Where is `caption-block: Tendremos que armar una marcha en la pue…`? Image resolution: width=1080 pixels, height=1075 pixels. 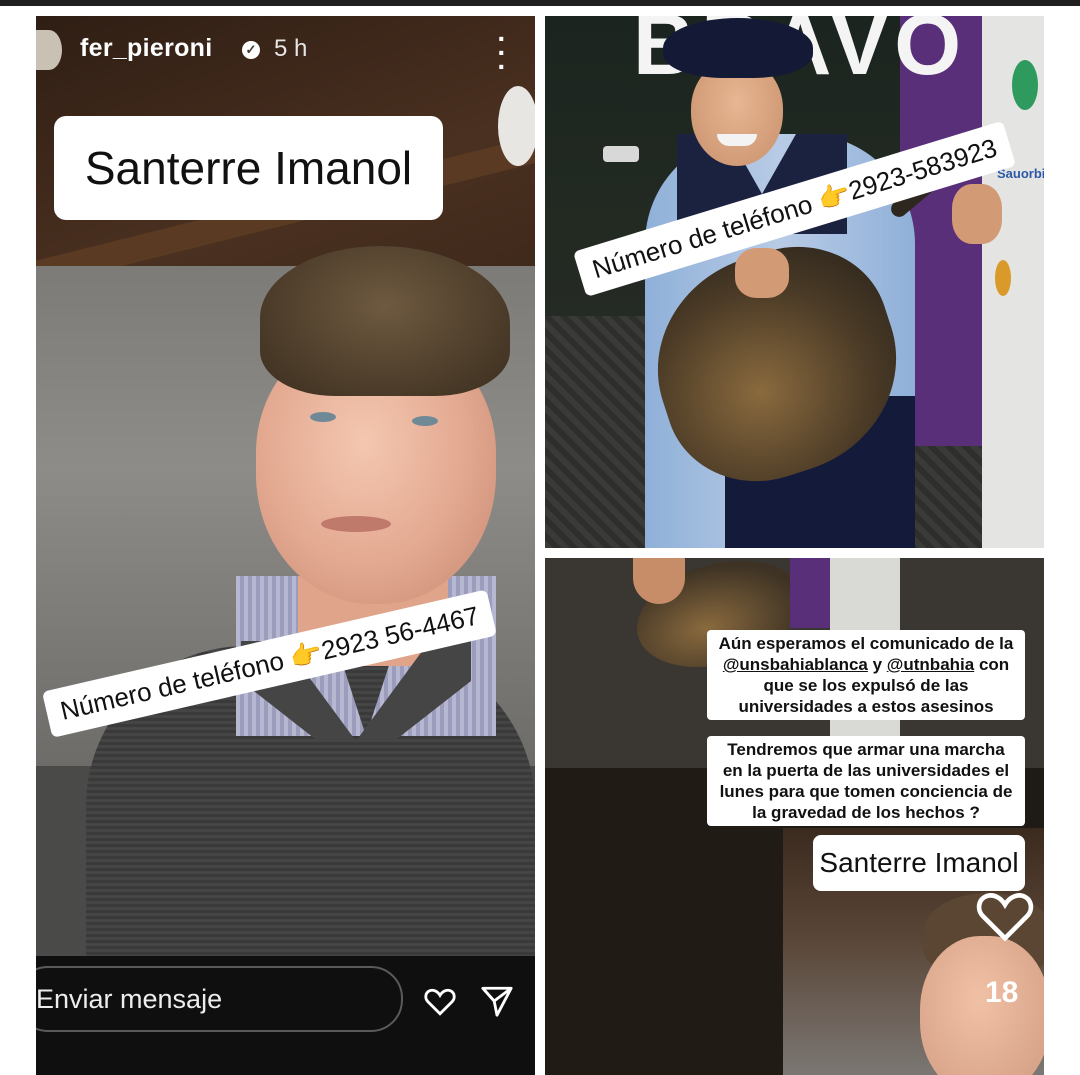 caption-block: Tendremos que armar una marcha en la pue… is located at coordinates (866, 781).